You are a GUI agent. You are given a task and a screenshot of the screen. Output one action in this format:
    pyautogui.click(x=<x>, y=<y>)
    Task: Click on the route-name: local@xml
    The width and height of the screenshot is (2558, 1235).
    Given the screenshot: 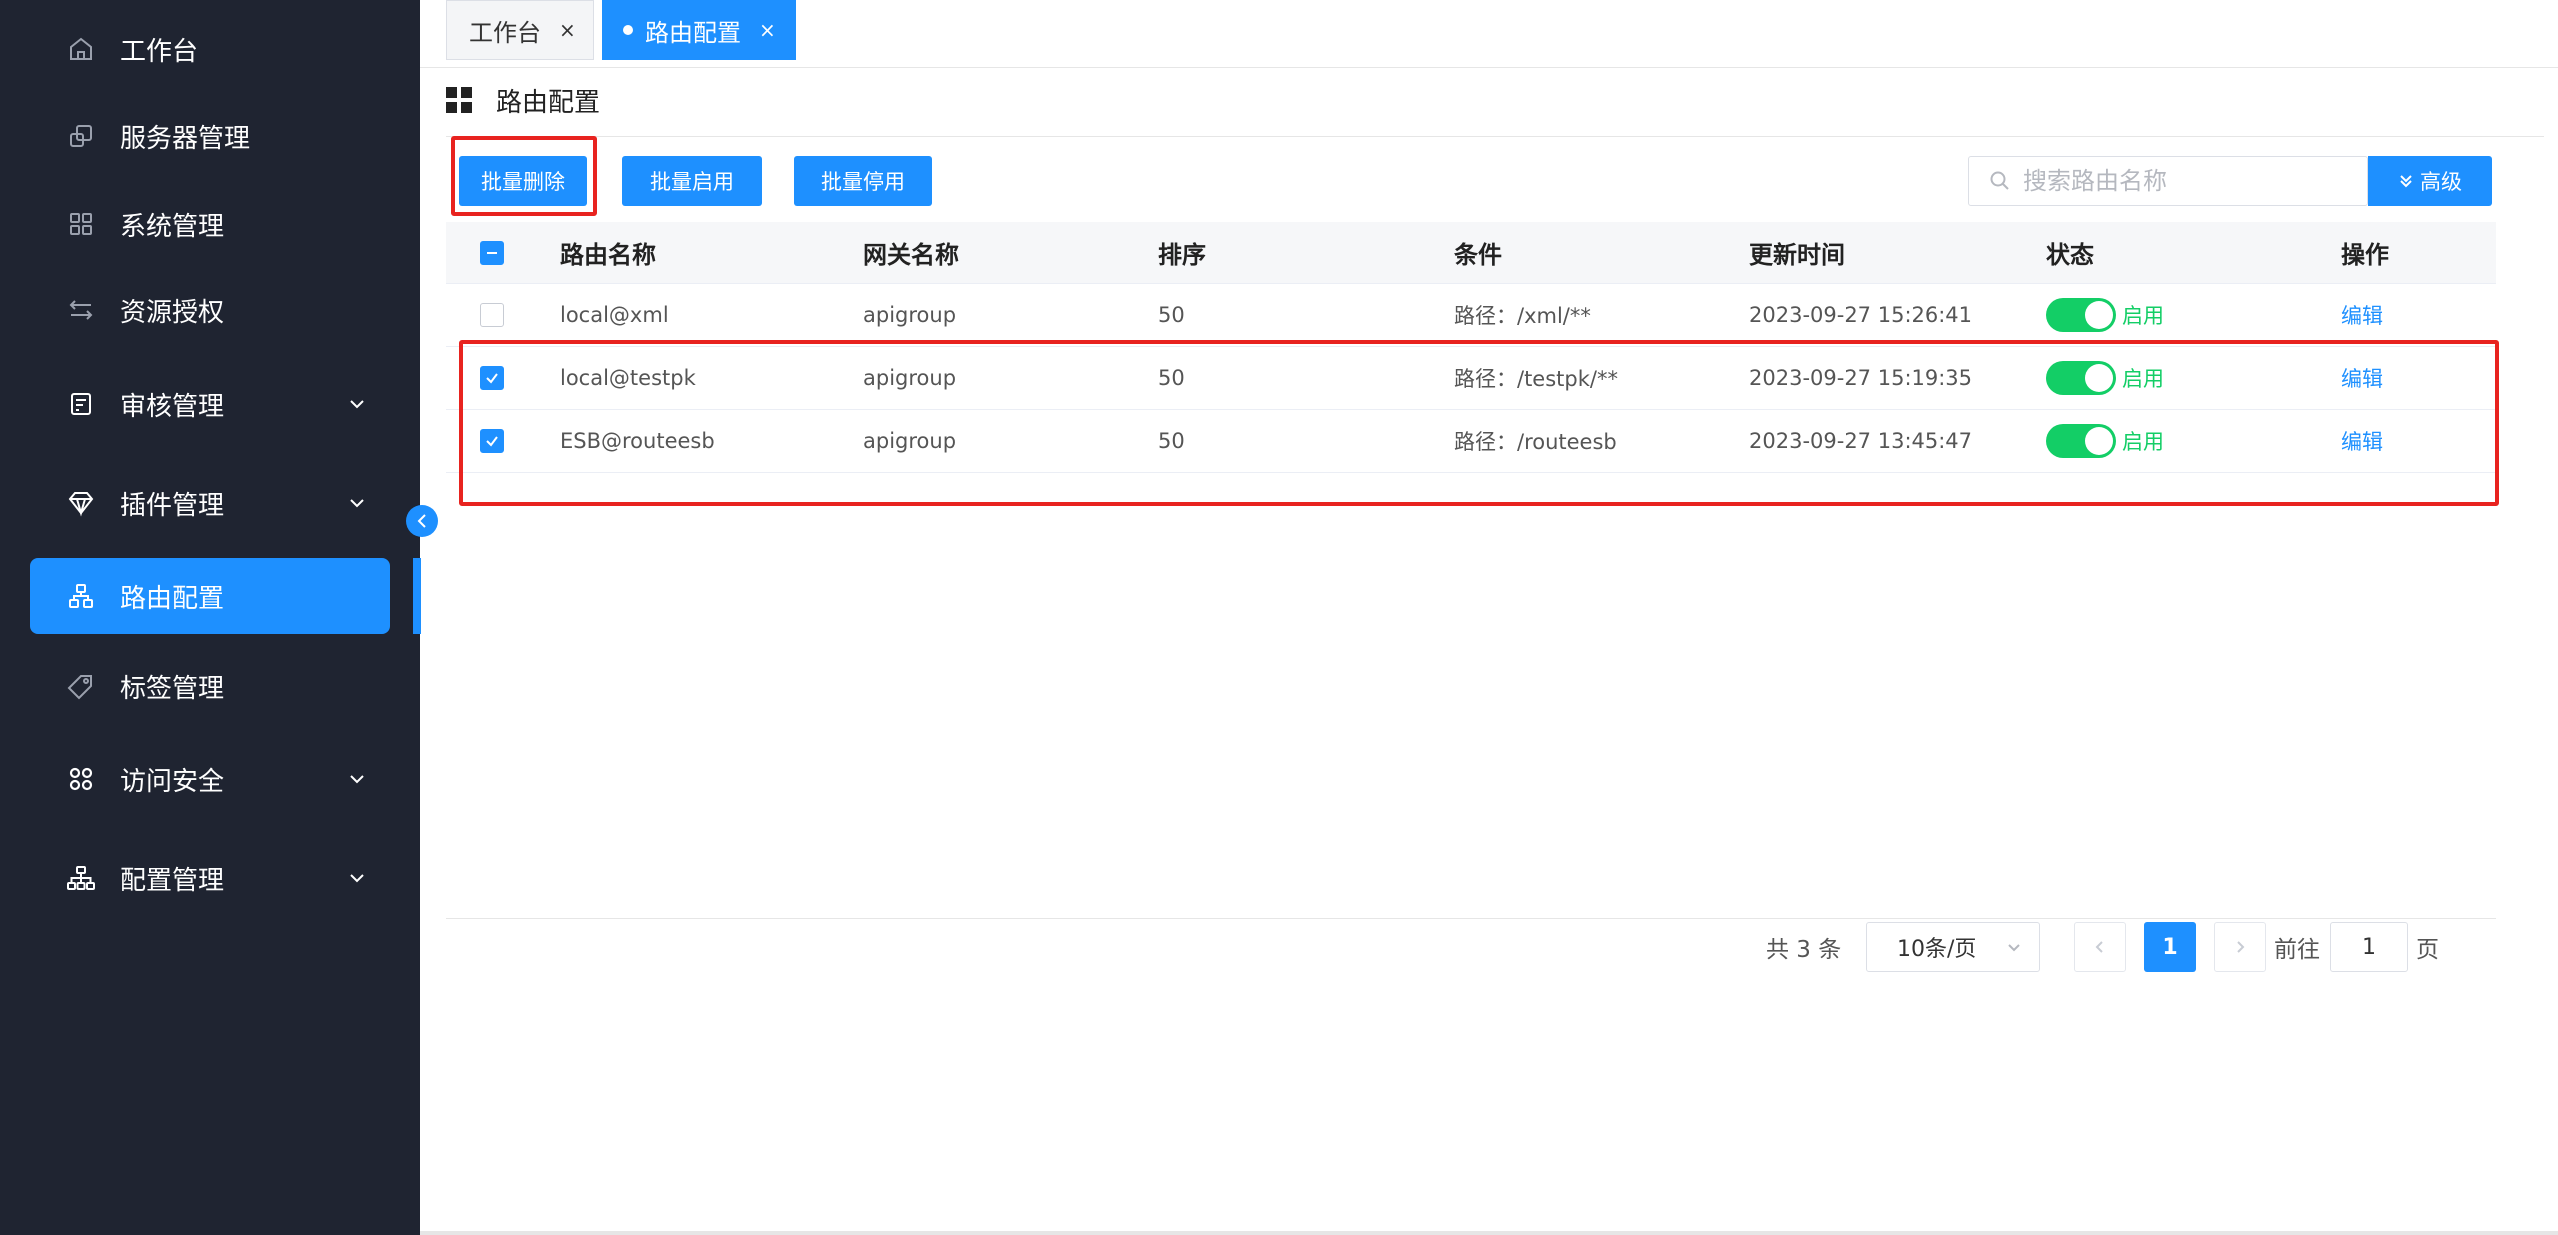 What is the action you would take?
    pyautogui.click(x=614, y=315)
    